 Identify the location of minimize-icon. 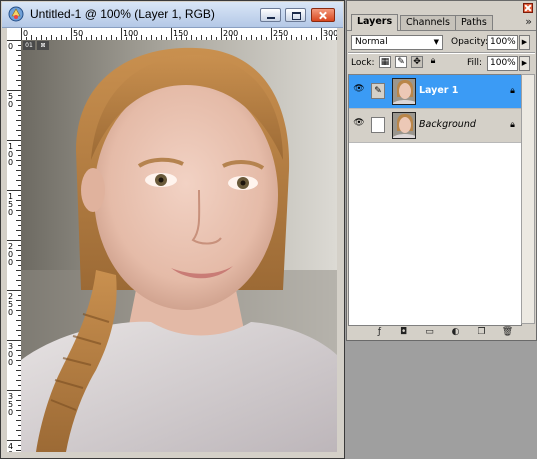
(270, 15).